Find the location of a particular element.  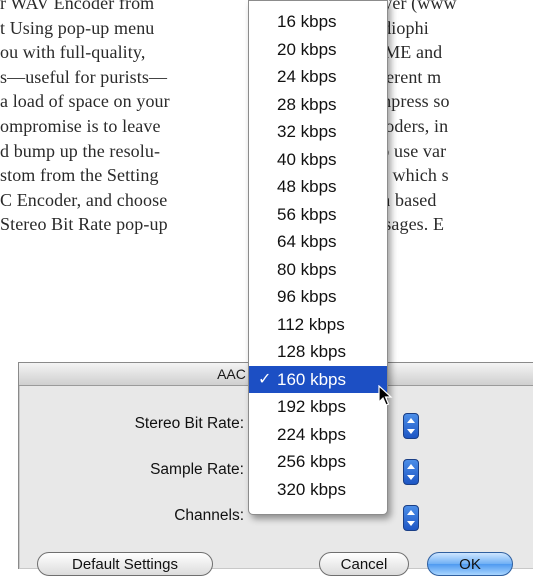

menu-item-label: 16 kbps is located at coordinates (307, 21).